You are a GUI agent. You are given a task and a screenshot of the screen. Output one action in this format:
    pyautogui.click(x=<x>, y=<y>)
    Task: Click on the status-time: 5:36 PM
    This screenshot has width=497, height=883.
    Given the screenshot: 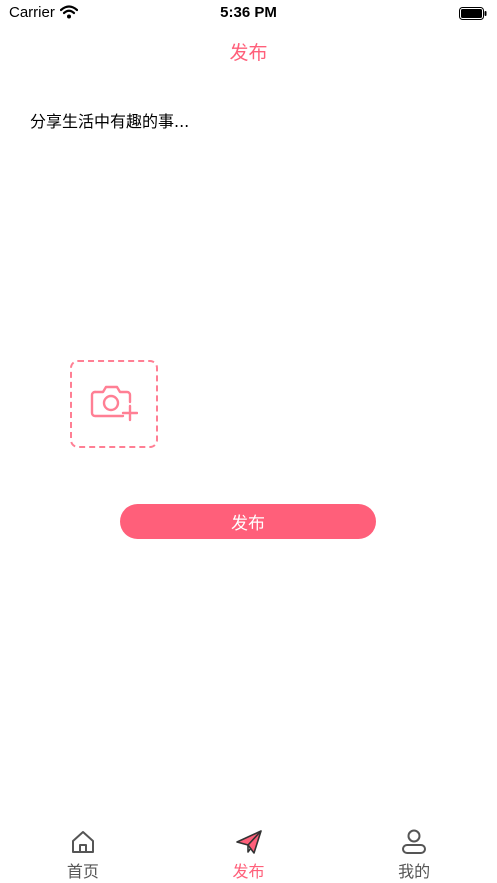 What is the action you would take?
    pyautogui.click(x=248, y=12)
    